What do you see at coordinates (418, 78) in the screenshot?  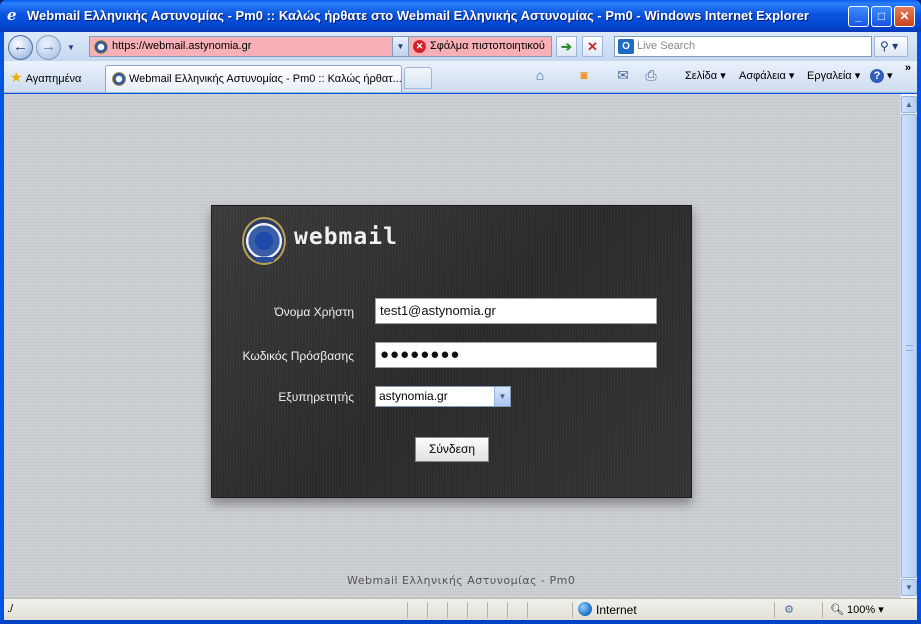 I see `new-tab-button` at bounding box center [418, 78].